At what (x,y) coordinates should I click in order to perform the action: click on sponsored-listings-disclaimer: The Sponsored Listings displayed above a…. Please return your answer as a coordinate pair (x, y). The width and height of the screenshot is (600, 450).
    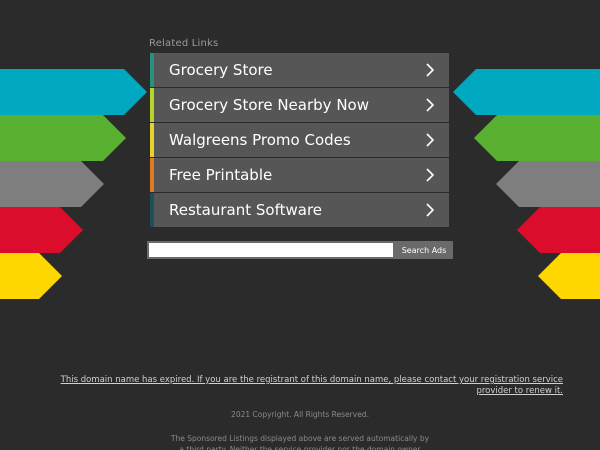
    Looking at the image, I should click on (300, 442).